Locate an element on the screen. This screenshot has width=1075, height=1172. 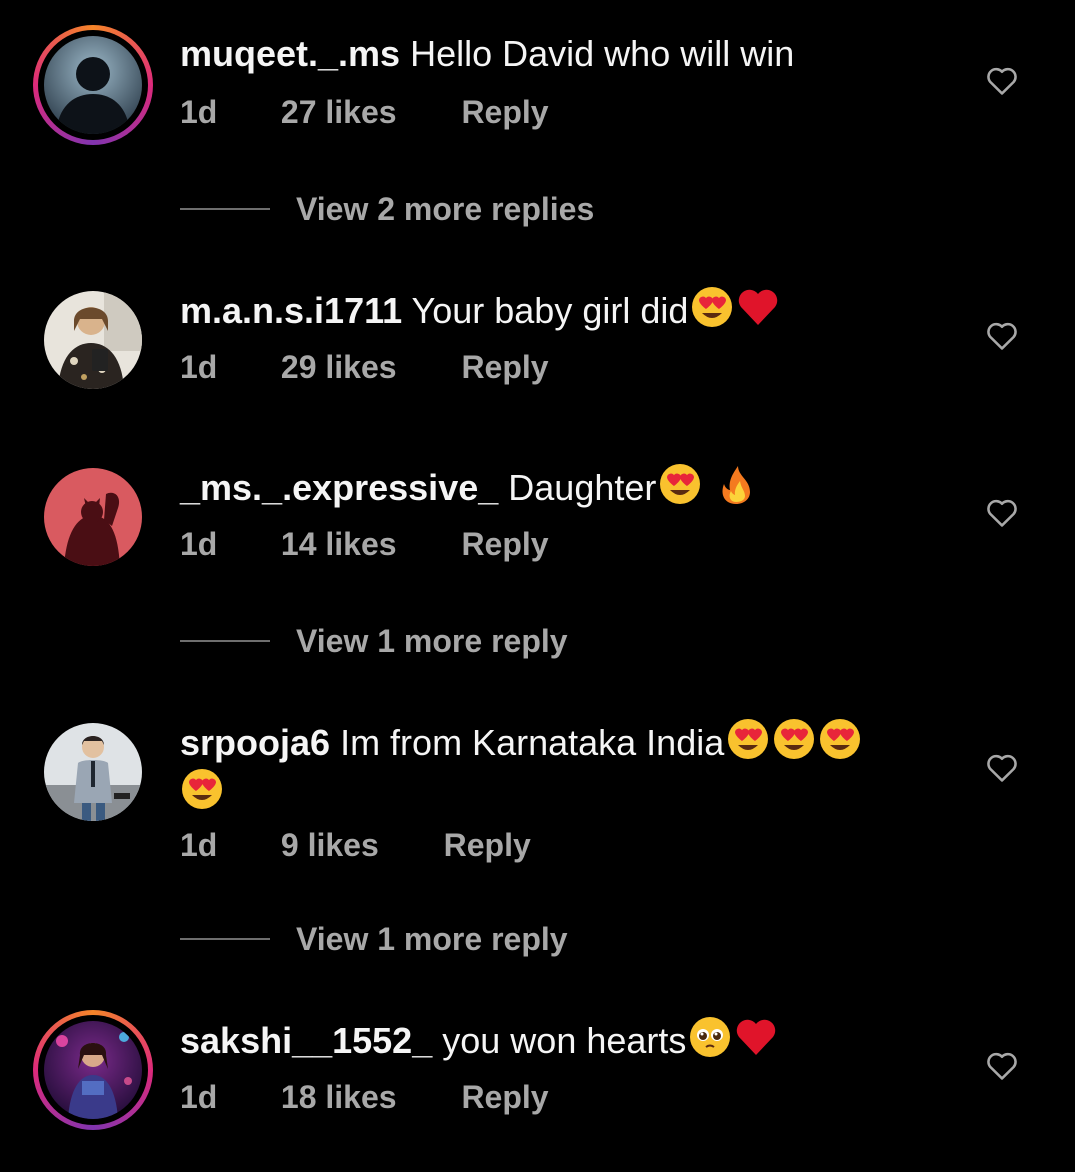
comment-likes: 14 likes is located at coordinates (339, 544).